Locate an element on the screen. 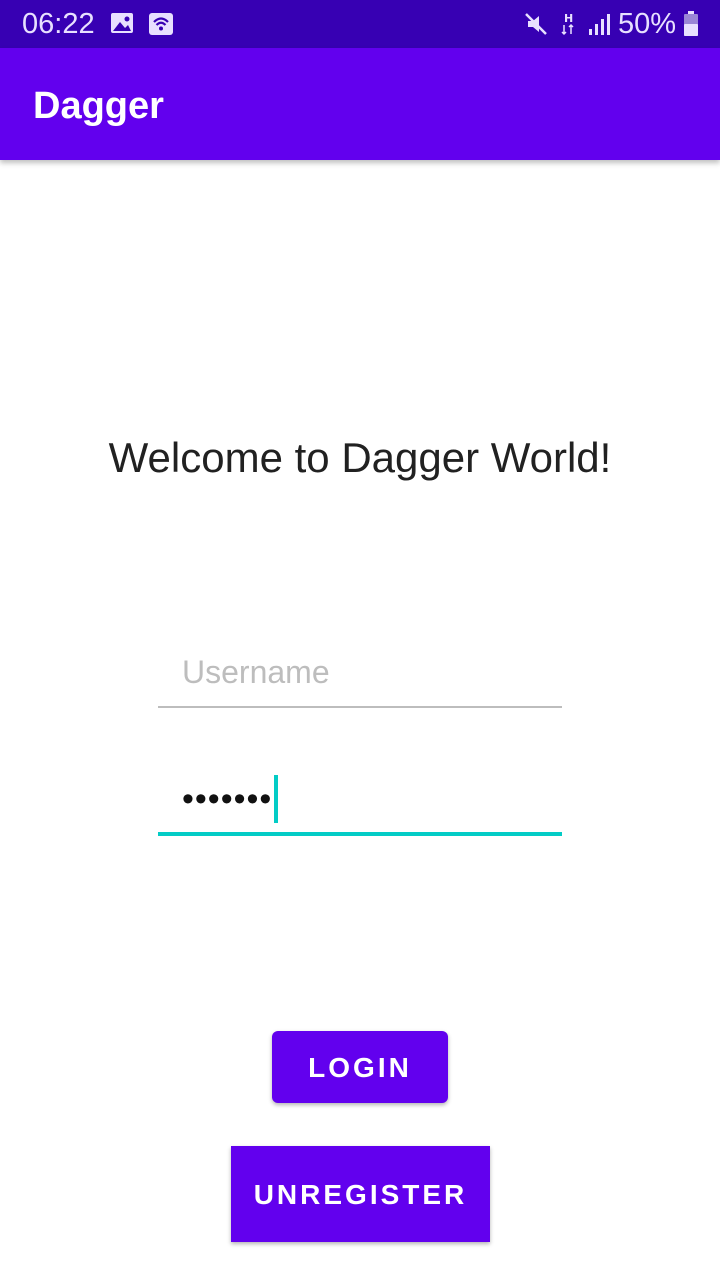 Image resolution: width=720 pixels, height=1280 pixels. login-button: LOGIN is located at coordinates (360, 1067).